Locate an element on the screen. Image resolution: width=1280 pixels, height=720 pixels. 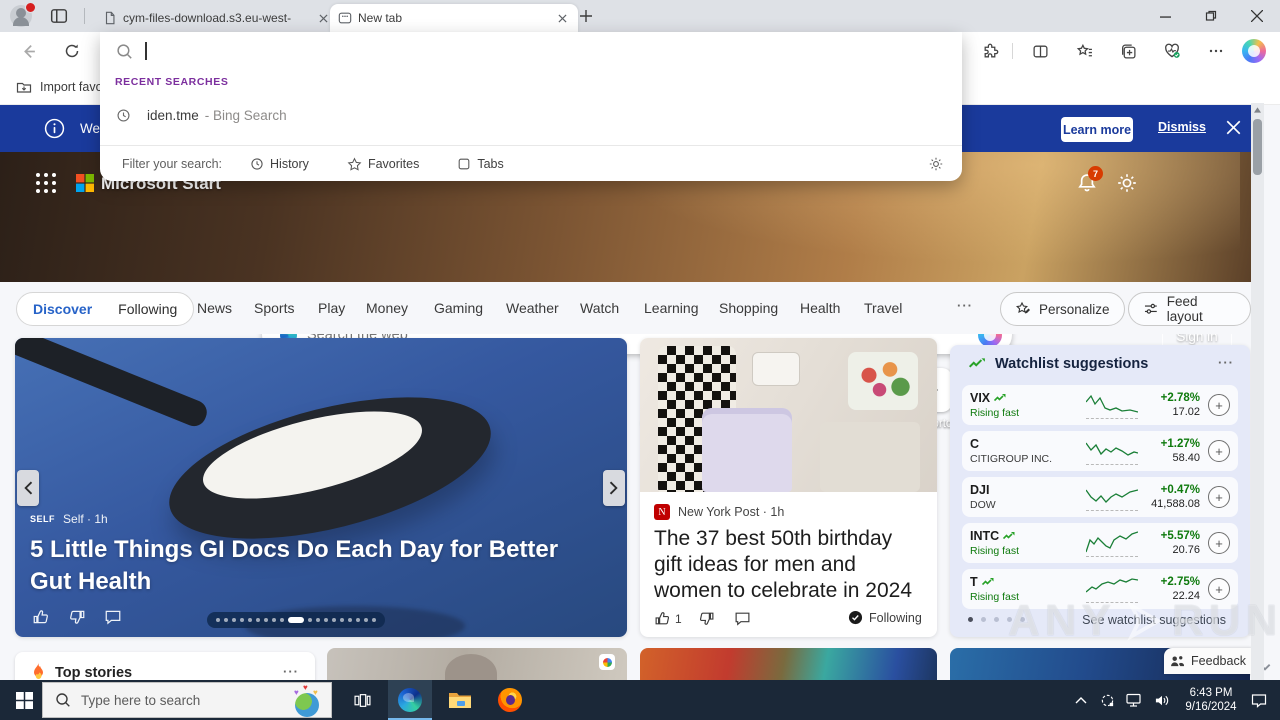
scroll-up-arrow is located at coordinates (1257, 110).